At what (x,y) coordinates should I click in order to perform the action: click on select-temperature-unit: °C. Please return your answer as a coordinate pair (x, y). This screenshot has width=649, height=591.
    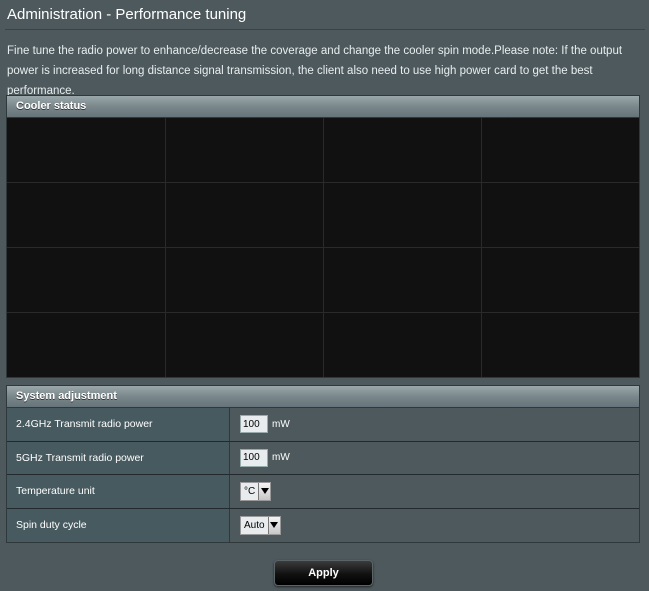
    Looking at the image, I should click on (256, 491).